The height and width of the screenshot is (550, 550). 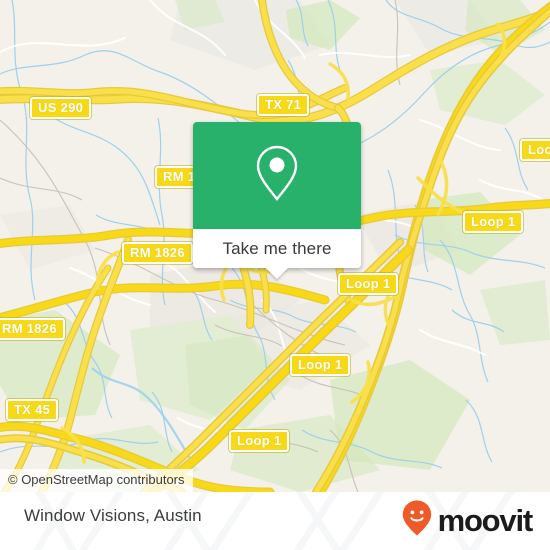 What do you see at coordinates (113, 515) in the screenshot?
I see `place-title: Window Visions, Austin` at bounding box center [113, 515].